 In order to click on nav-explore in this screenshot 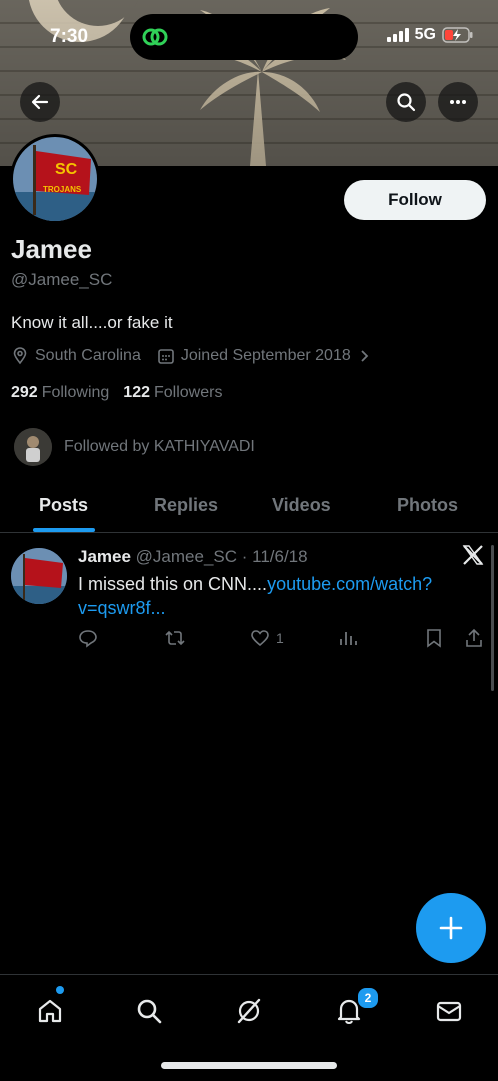, I will do `click(149, 1011)`.